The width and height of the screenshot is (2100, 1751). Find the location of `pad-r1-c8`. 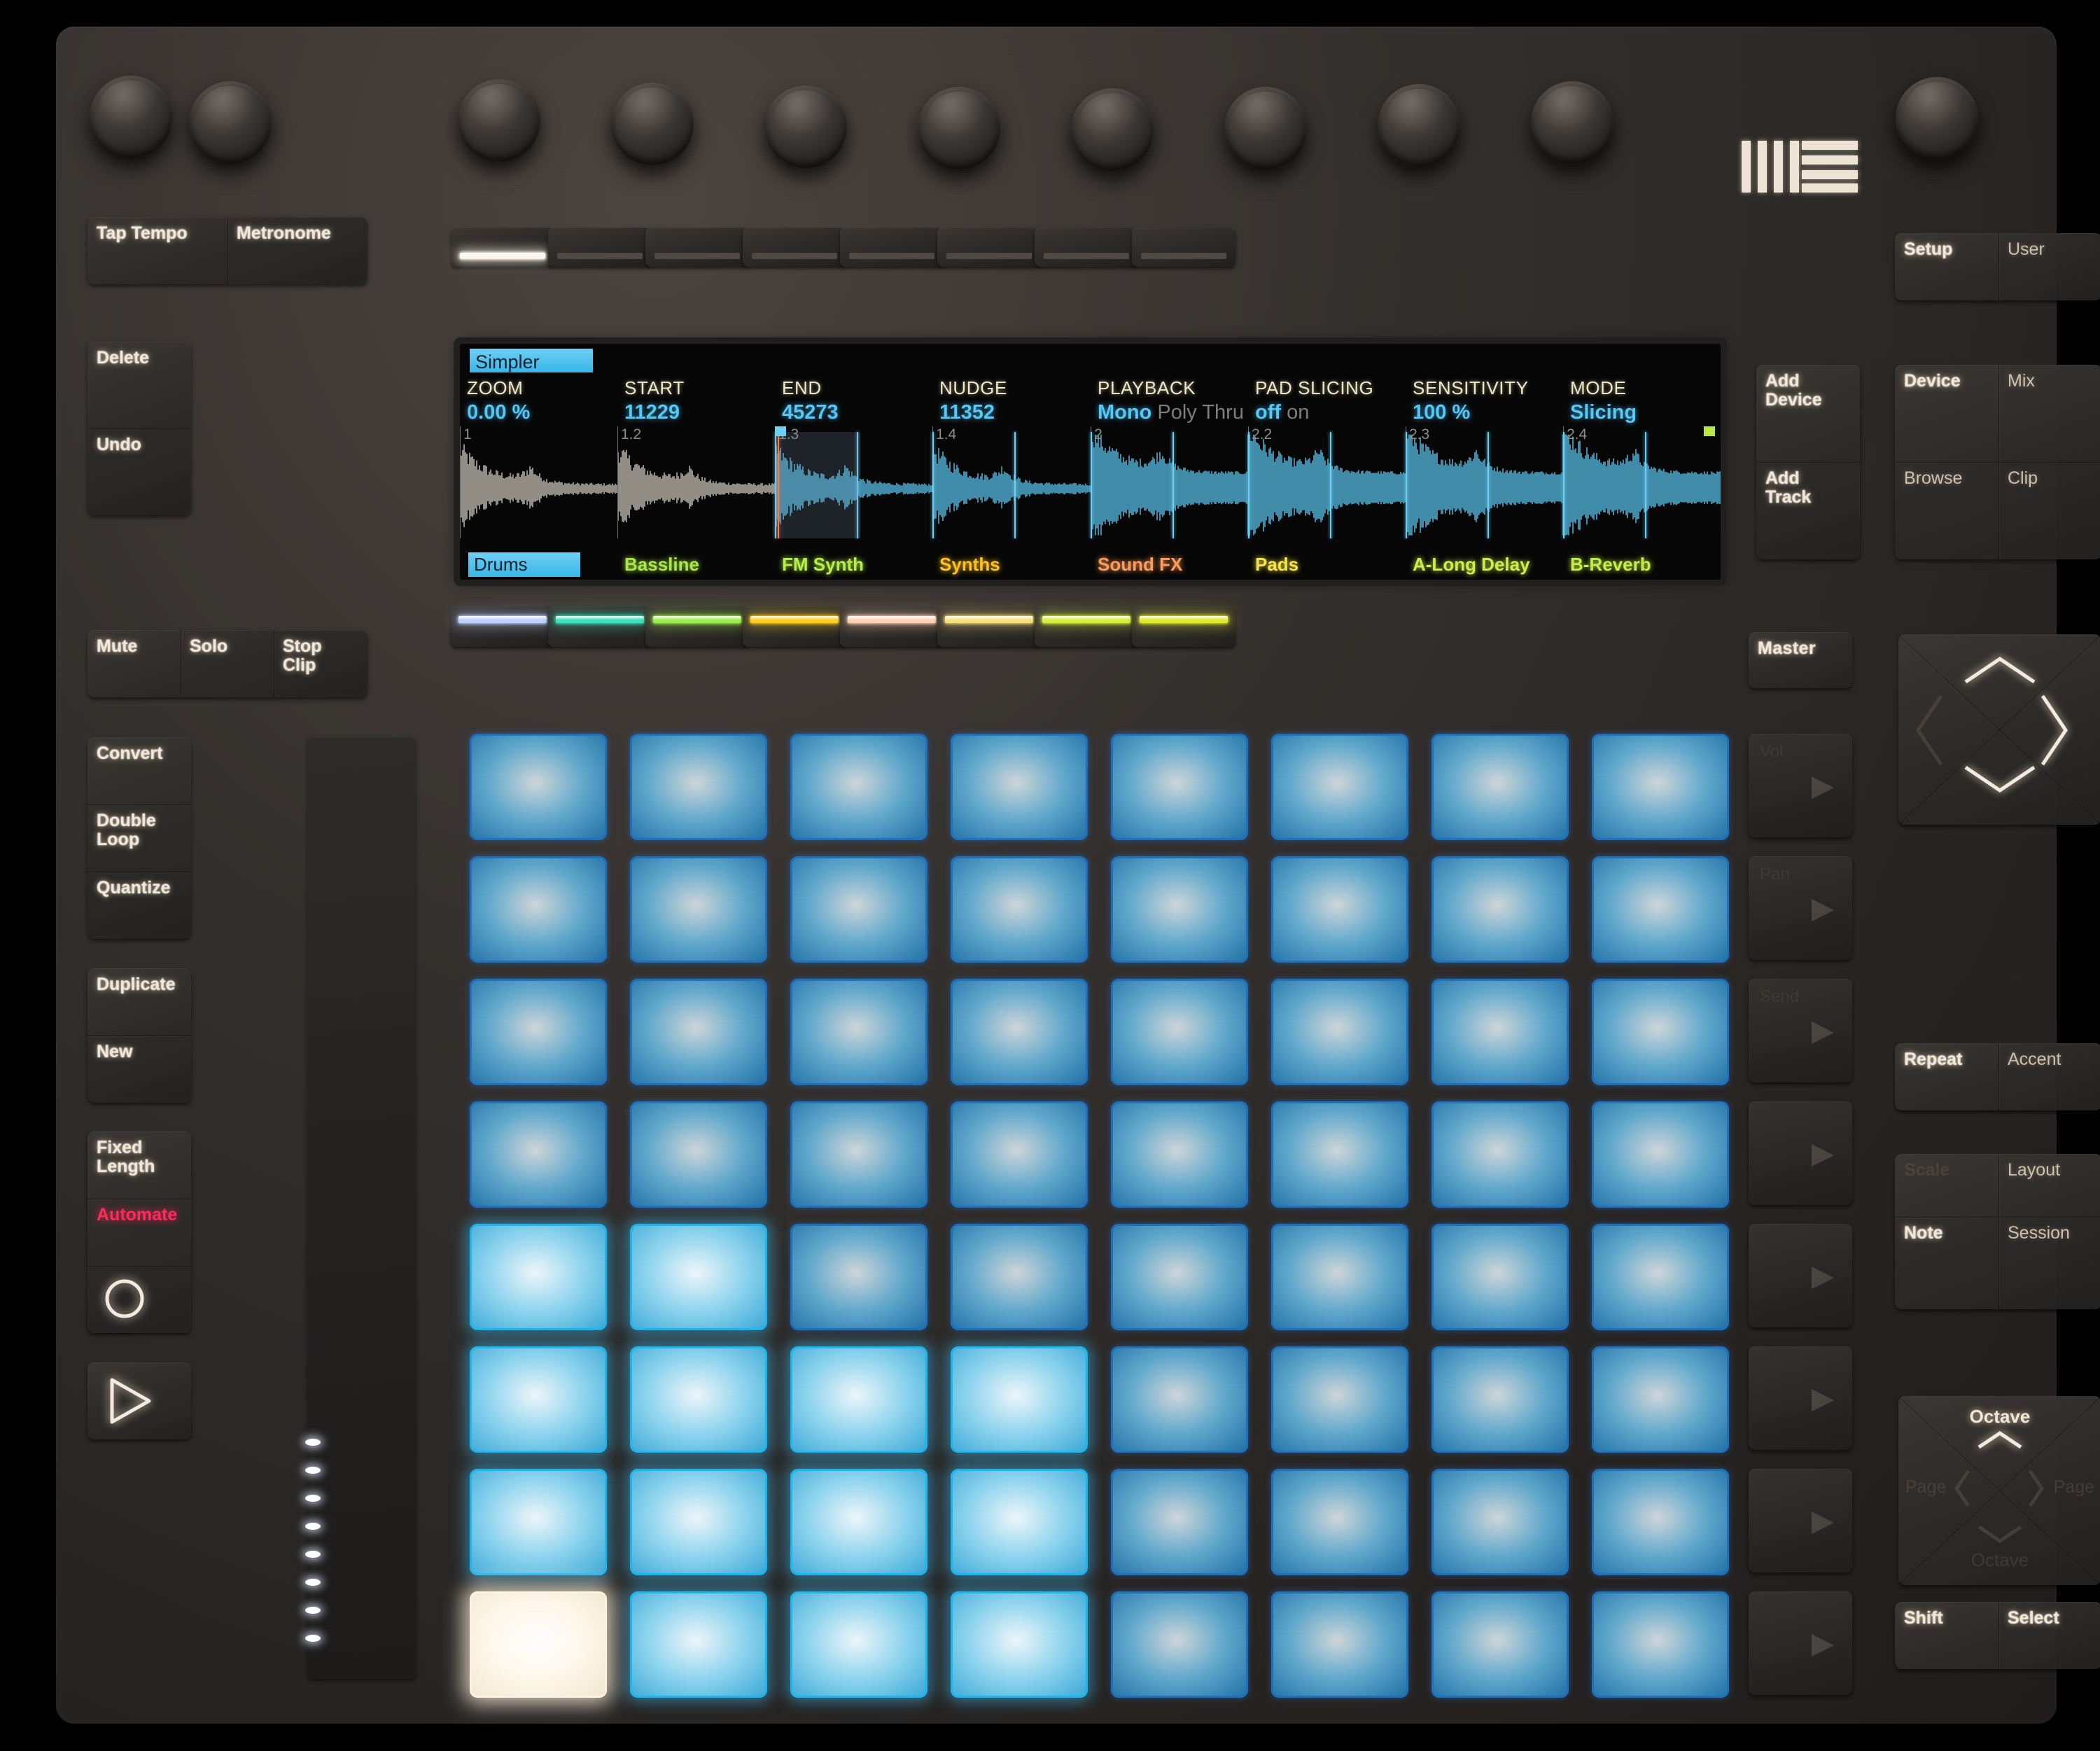

pad-r1-c8 is located at coordinates (1660, 787).